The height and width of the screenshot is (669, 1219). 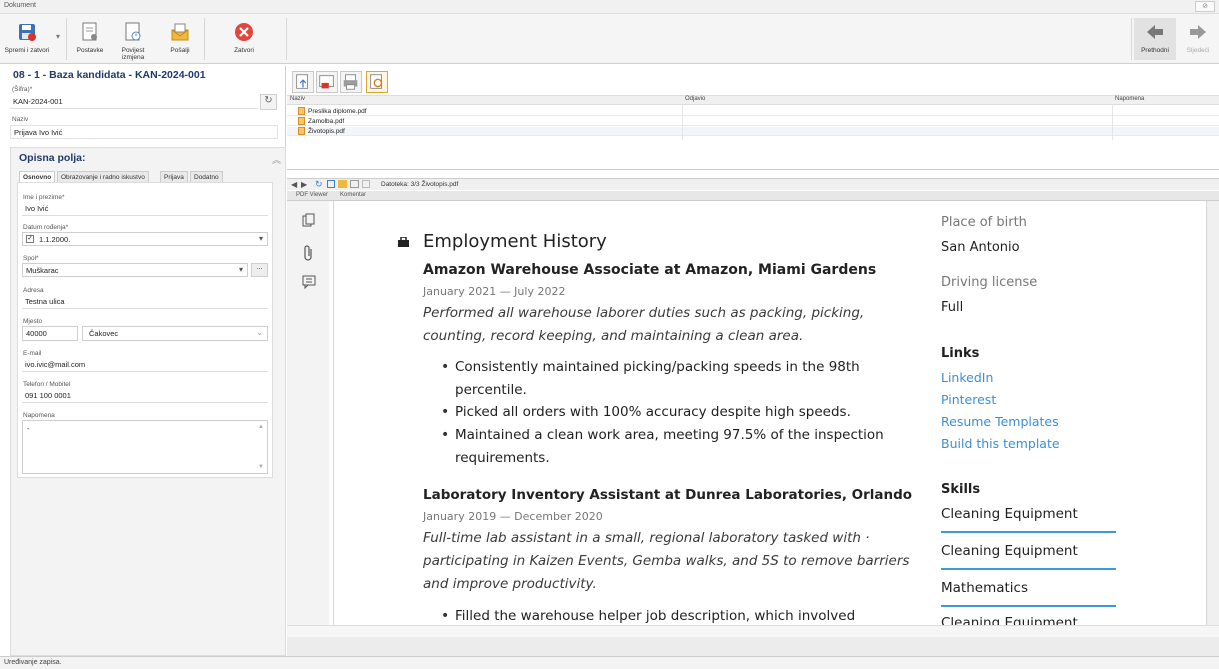 What do you see at coordinates (342, 184) in the screenshot?
I see `folder-icon` at bounding box center [342, 184].